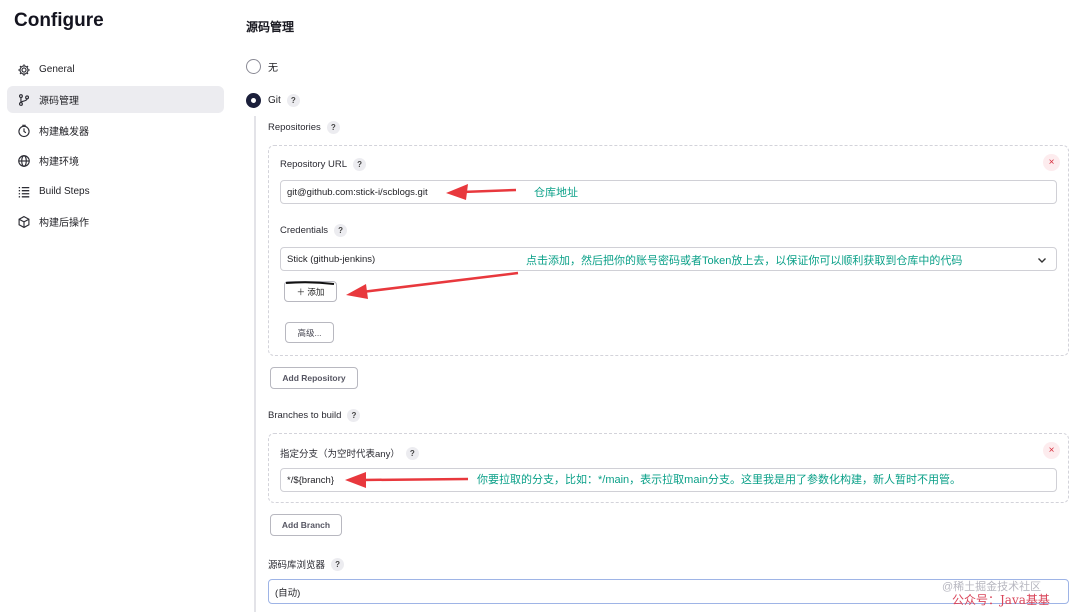 The image size is (1080, 612). I want to click on repo-browser-label-text: 源码库浏览器, so click(297, 565).